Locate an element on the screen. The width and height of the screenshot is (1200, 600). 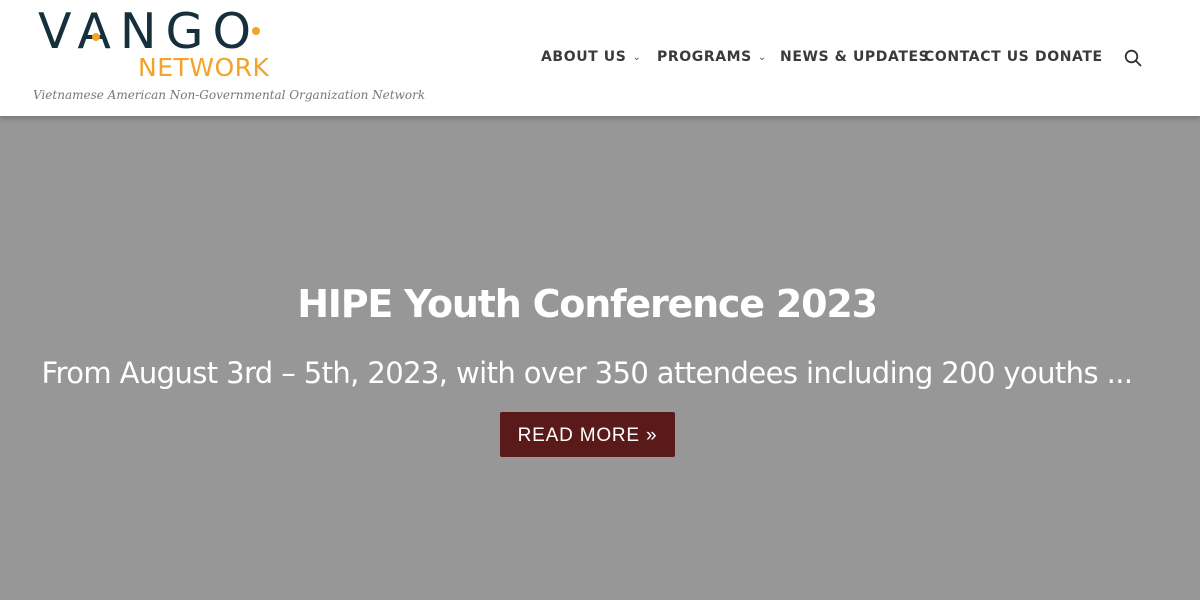
nav-donate: DONATE is located at coordinates (1069, 57).